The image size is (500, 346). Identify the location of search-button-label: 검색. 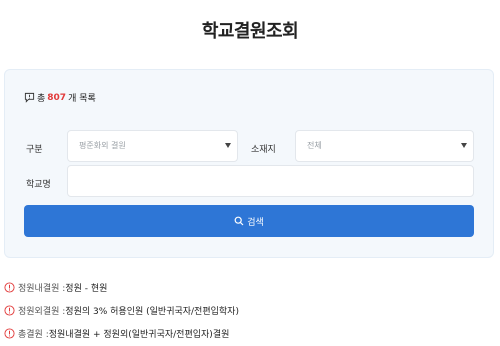
(255, 221).